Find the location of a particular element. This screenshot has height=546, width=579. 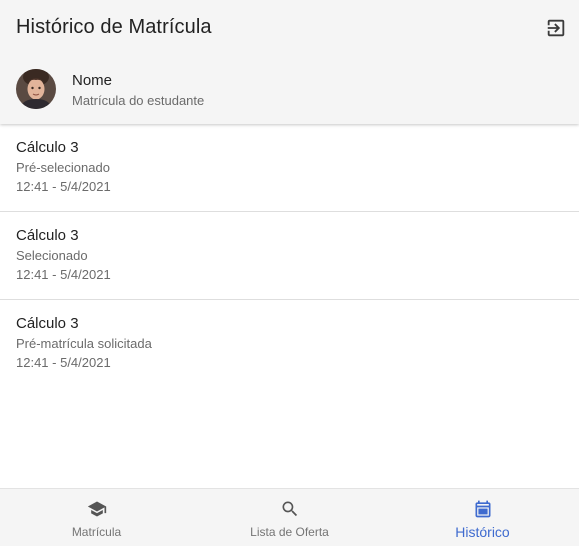

nav-item-historico: Histórico is located at coordinates (482, 517).